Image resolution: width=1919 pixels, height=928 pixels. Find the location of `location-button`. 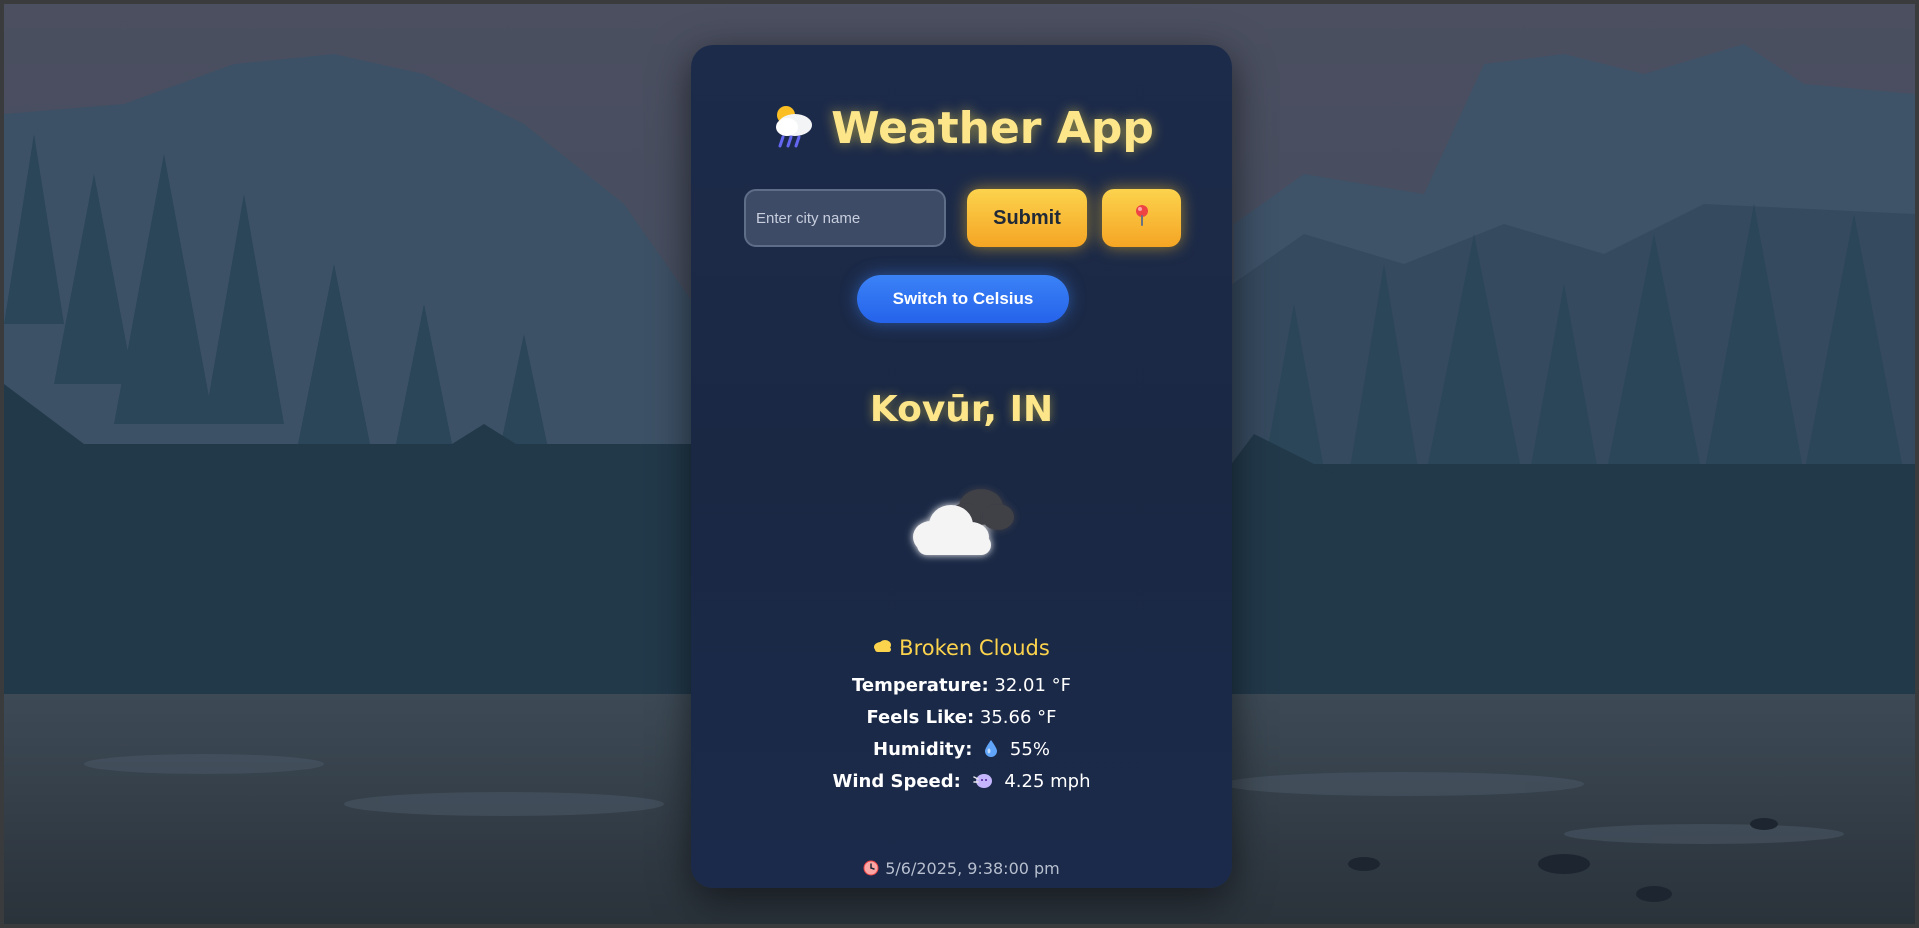

location-button is located at coordinates (1141, 218).